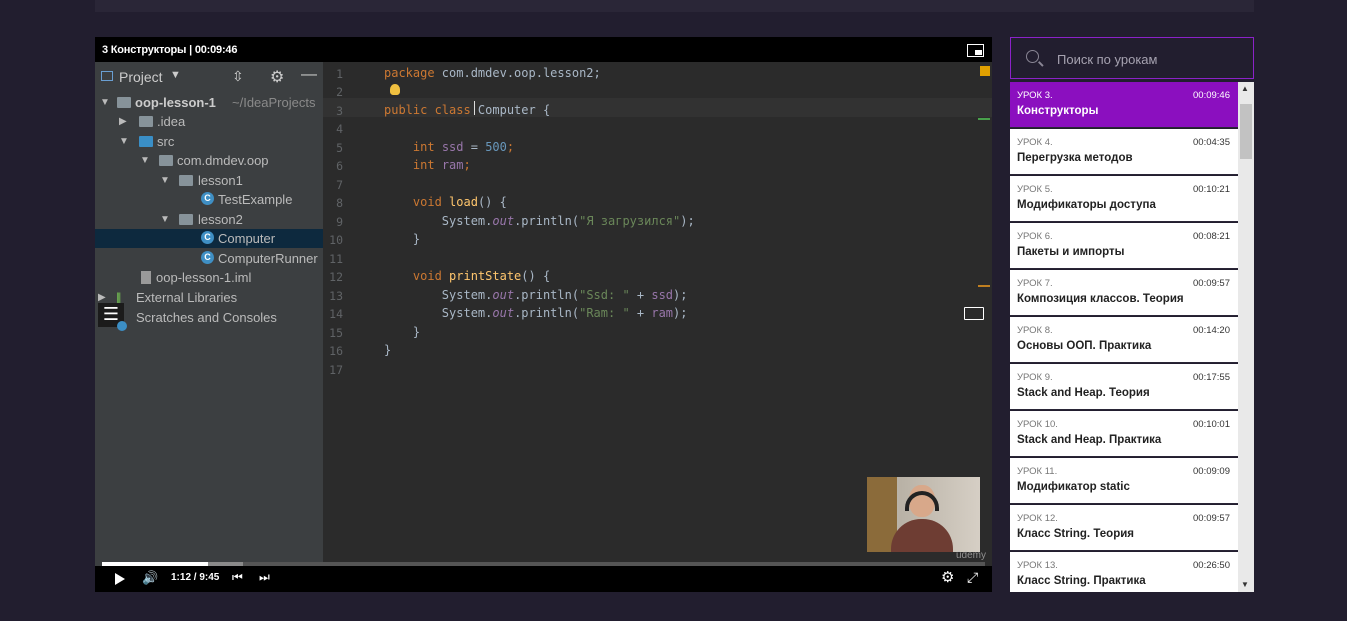 The width and height of the screenshot is (1347, 621). What do you see at coordinates (195, 577) in the screenshot?
I see `time-display: 1:12 / 9:45` at bounding box center [195, 577].